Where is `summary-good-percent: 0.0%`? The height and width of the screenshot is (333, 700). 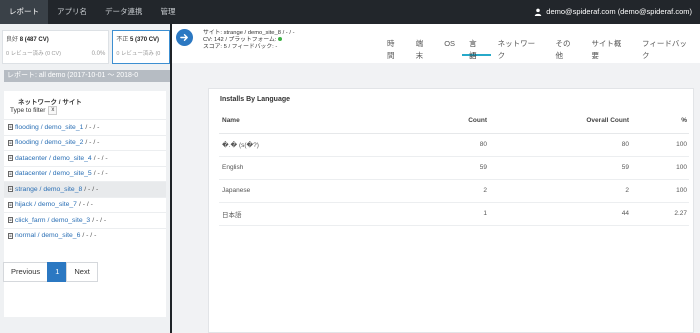
summary-good-percent: 0.0% is located at coordinates (98, 54).